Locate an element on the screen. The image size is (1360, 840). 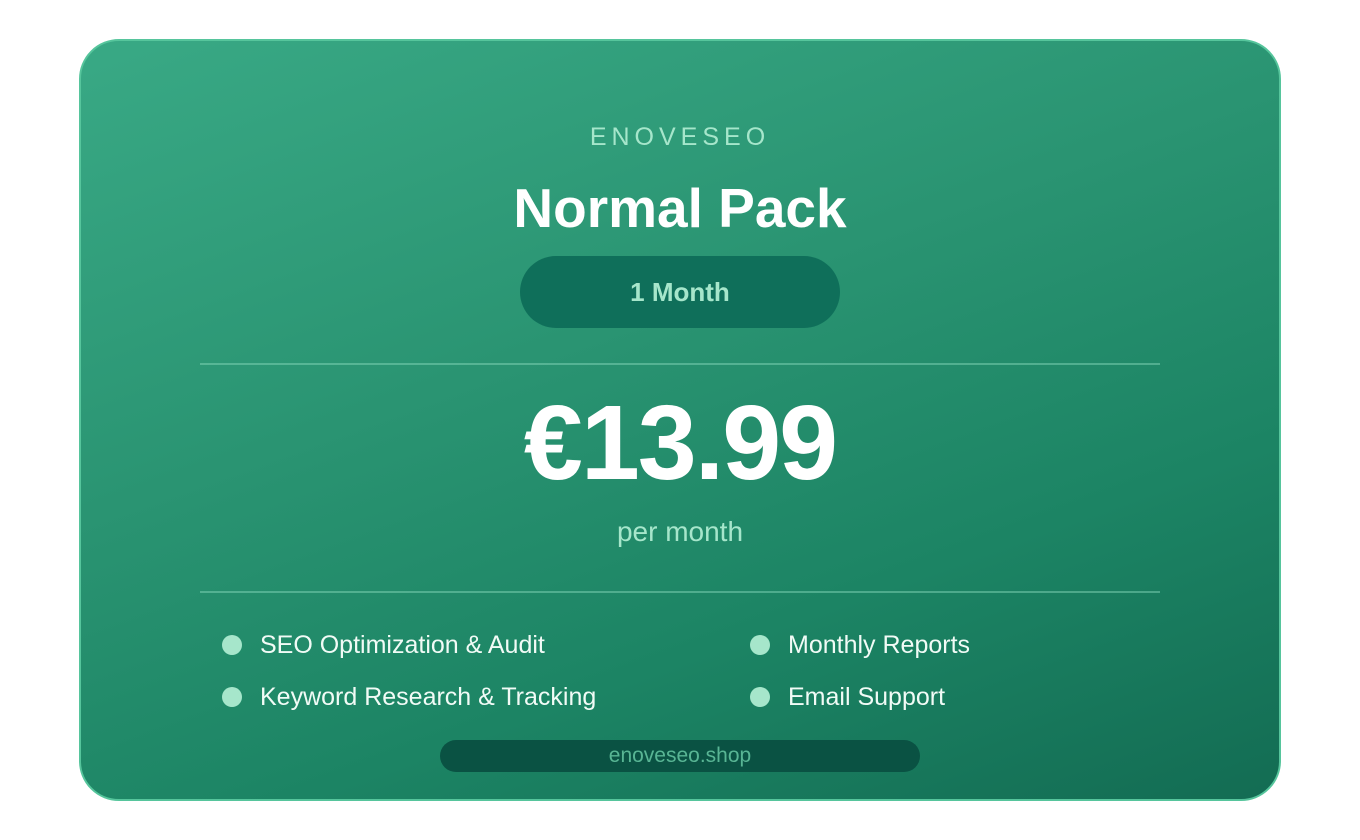
website-link: enoveseo.shop is located at coordinates (680, 756).